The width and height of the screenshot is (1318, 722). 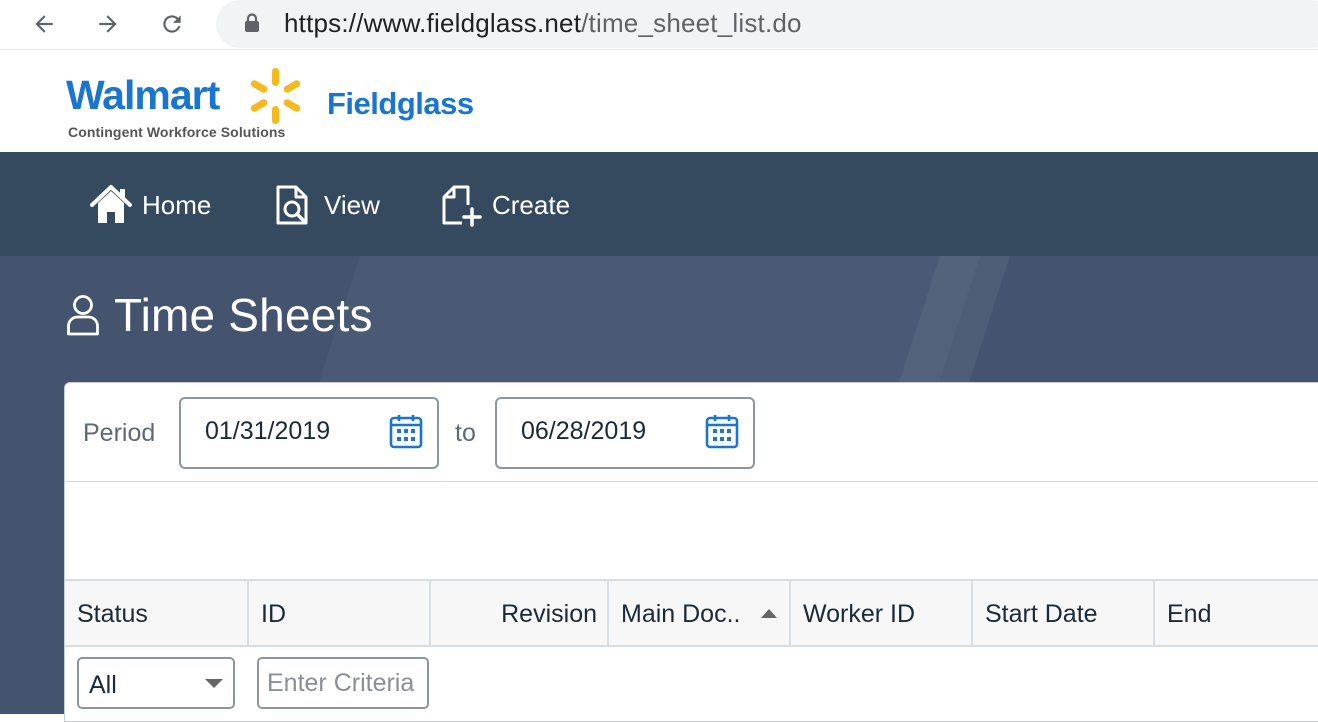 I want to click on period-label: Period, so click(x=119, y=433).